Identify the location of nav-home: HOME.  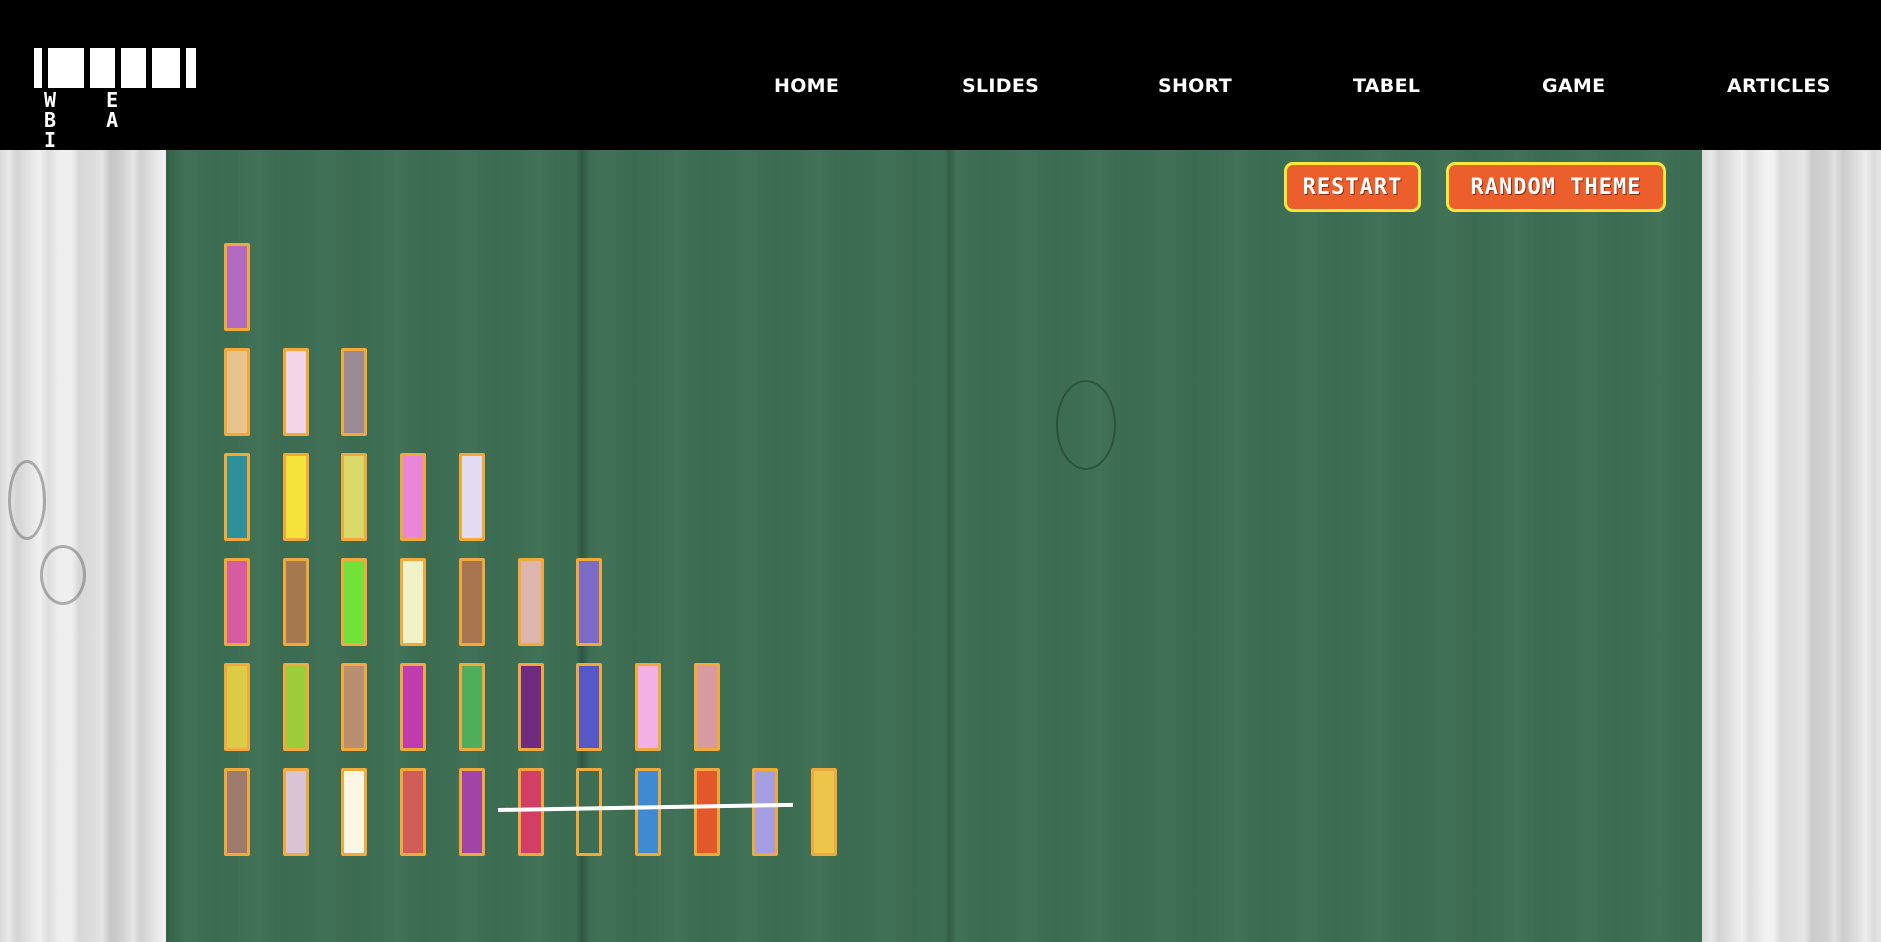
(806, 86).